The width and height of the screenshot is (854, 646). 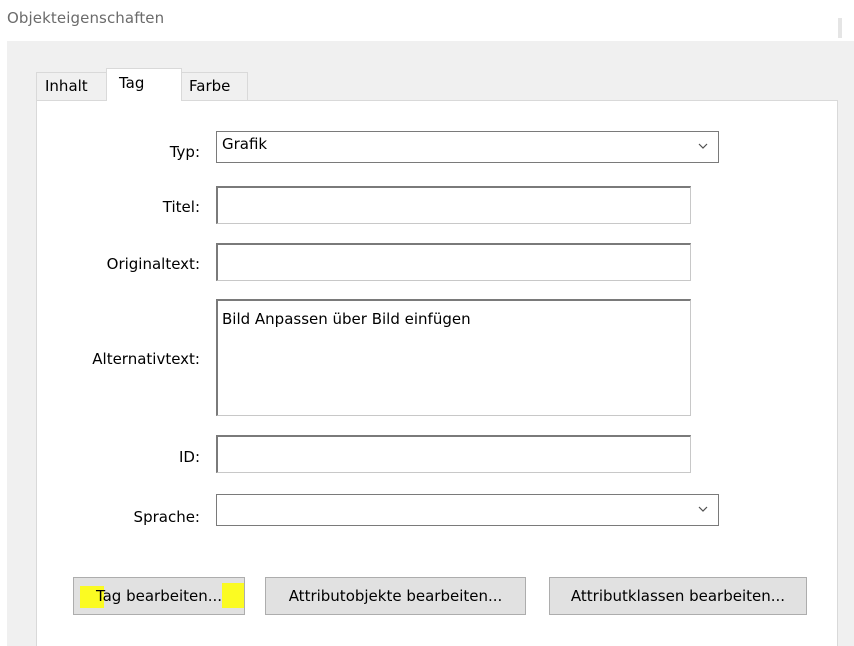 What do you see at coordinates (467, 510) in the screenshot?
I see `language-select` at bounding box center [467, 510].